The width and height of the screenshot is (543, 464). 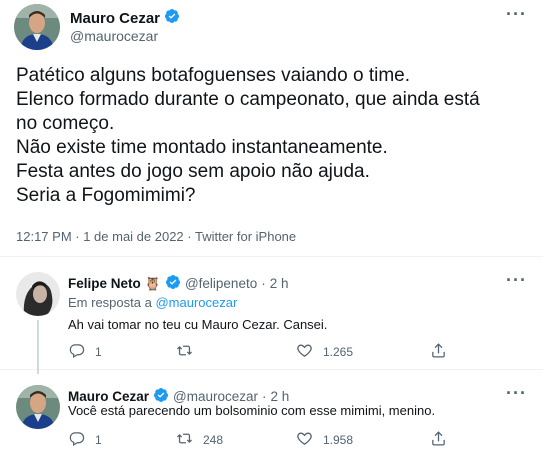 I want to click on retweet-count: 248, so click(x=213, y=440).